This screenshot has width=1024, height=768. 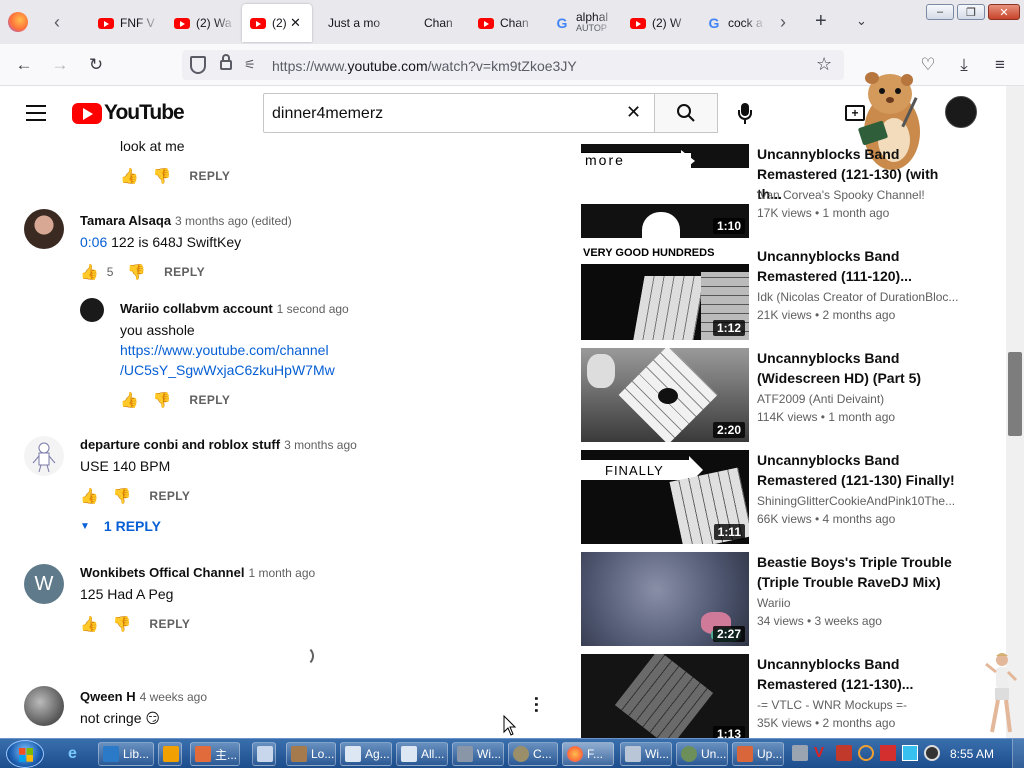 What do you see at coordinates (128, 113) in the screenshot?
I see `youtube-logo: YouTube` at bounding box center [128, 113].